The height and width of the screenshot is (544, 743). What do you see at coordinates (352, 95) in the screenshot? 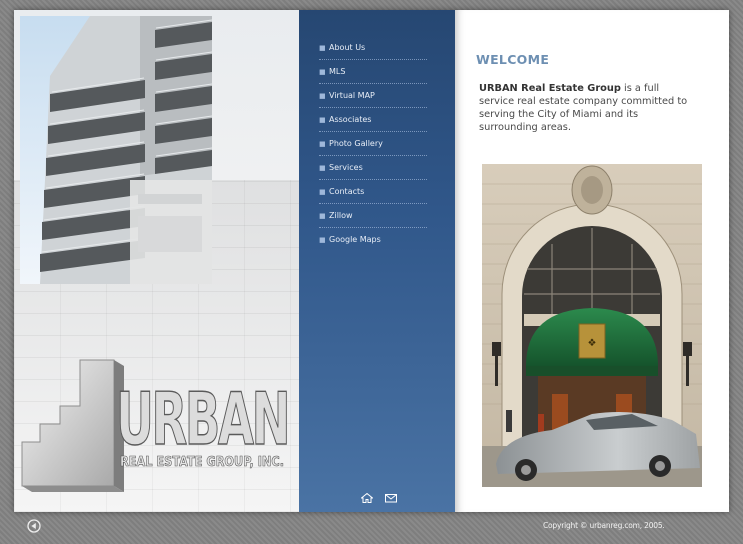
I see `nav-item-label: Virtual MAP` at bounding box center [352, 95].